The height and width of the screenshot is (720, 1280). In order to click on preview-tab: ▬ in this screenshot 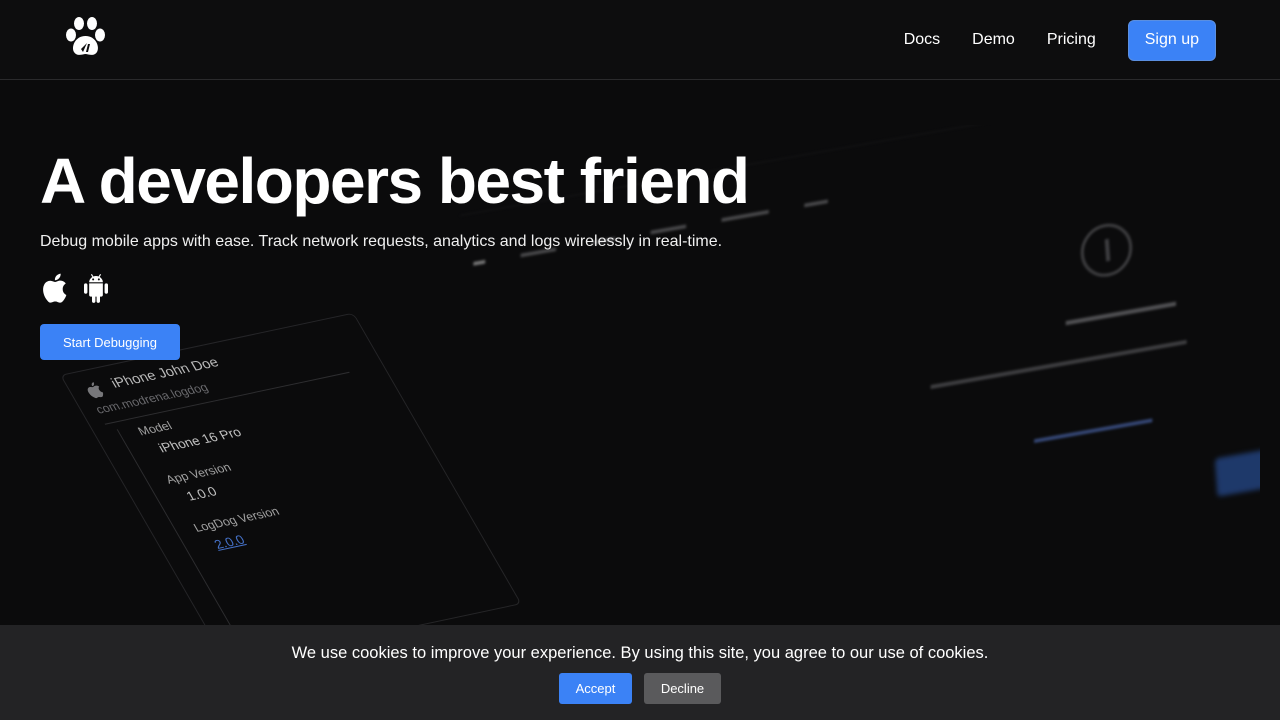, I will do `click(479, 260)`.